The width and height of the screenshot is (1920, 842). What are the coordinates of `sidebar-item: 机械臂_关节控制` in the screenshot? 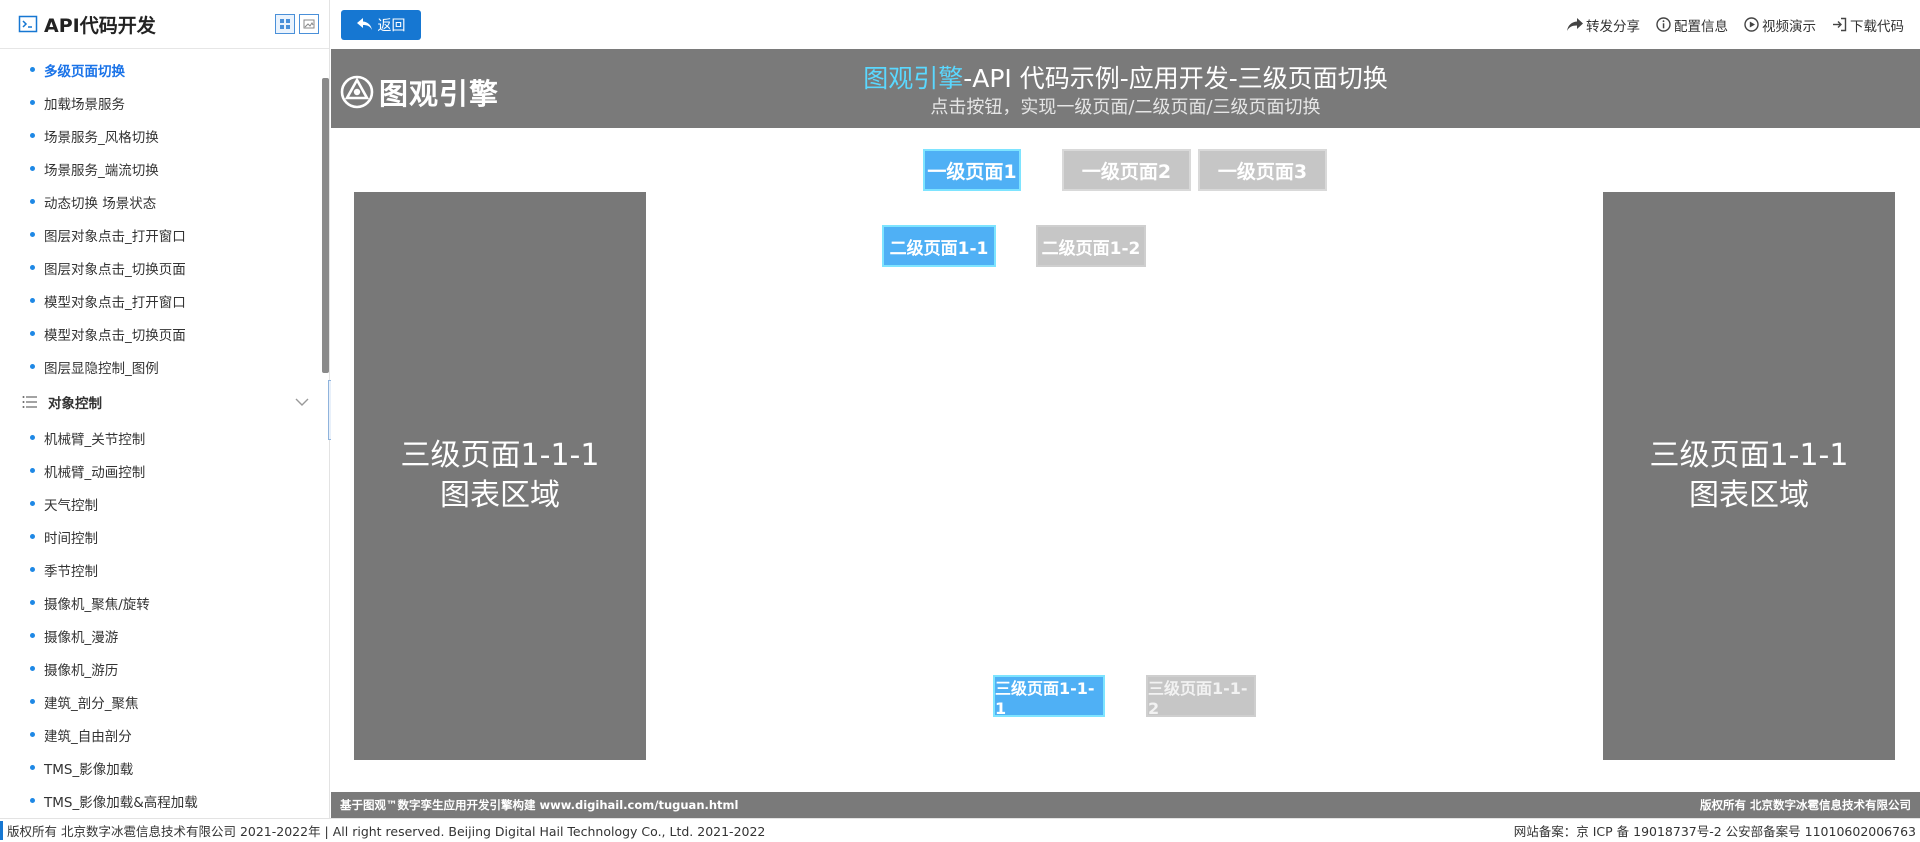 It's located at (164, 437).